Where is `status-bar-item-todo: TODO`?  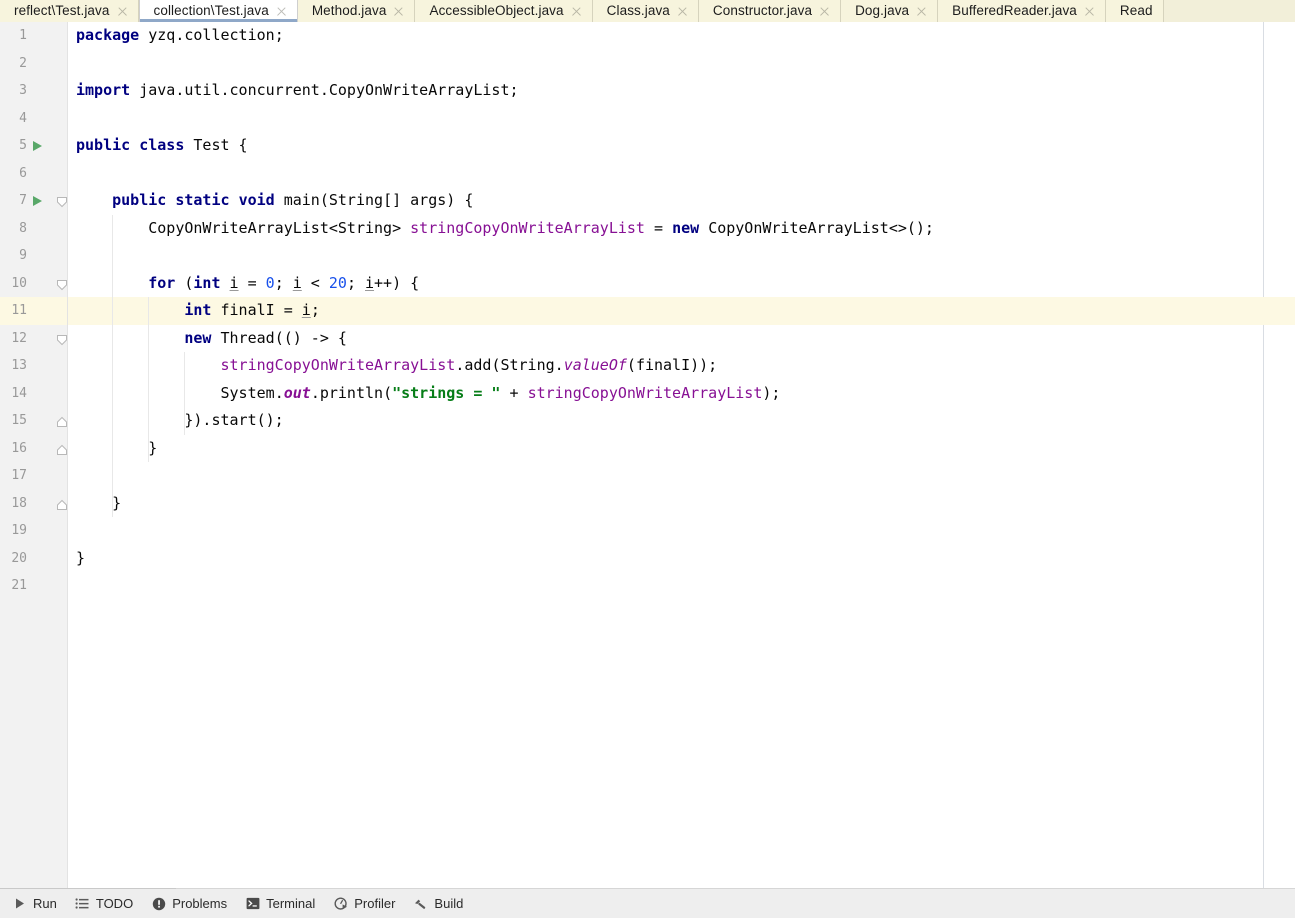
status-bar-item-todo: TODO is located at coordinates (107, 903).